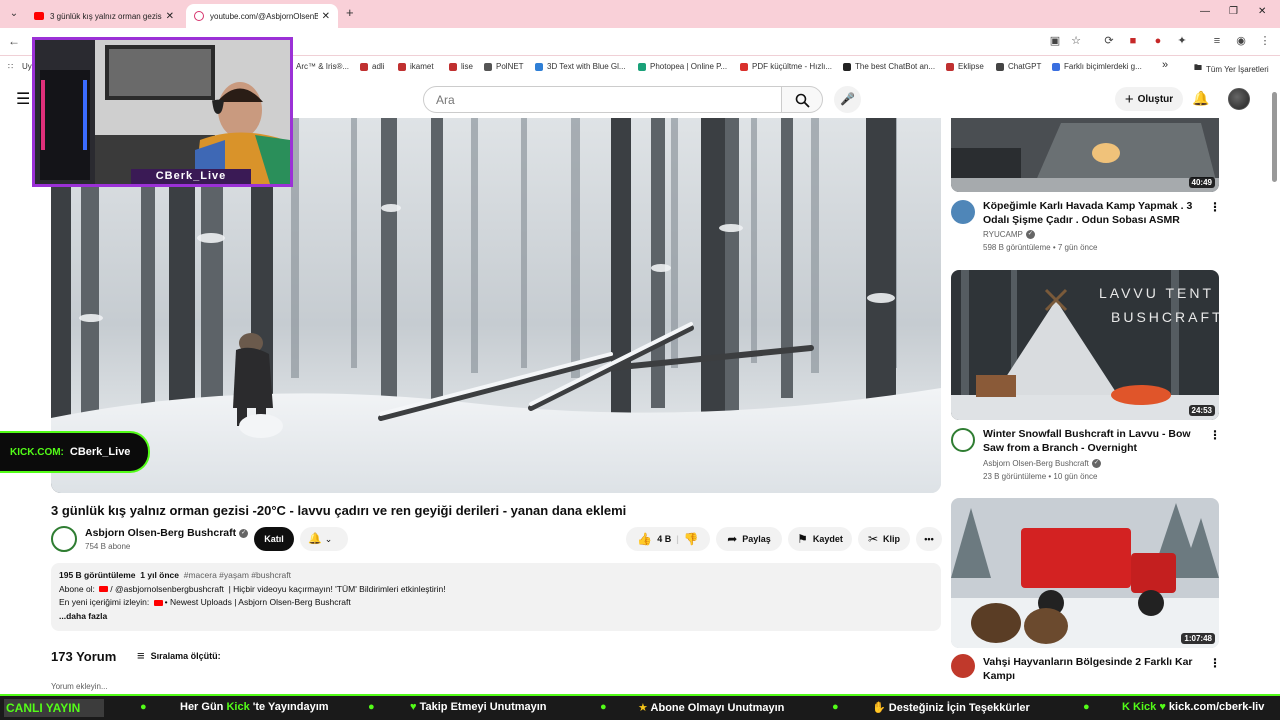 The height and width of the screenshot is (720, 1280). What do you see at coordinates (84, 656) in the screenshot?
I see `comments-count: 173 Yorum` at bounding box center [84, 656].